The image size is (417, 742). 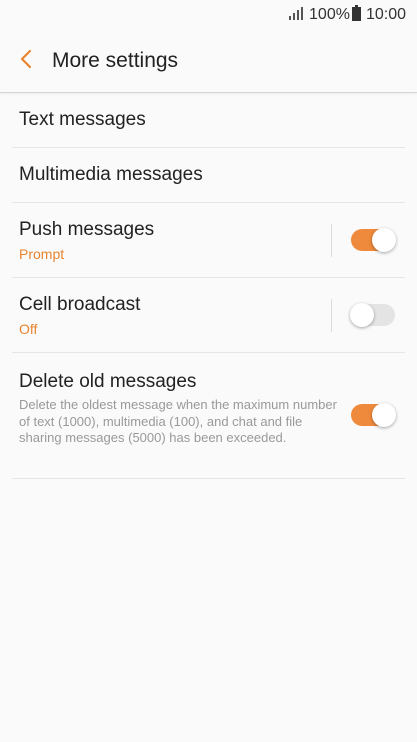 I want to click on setting-label: Push messages, so click(x=87, y=229).